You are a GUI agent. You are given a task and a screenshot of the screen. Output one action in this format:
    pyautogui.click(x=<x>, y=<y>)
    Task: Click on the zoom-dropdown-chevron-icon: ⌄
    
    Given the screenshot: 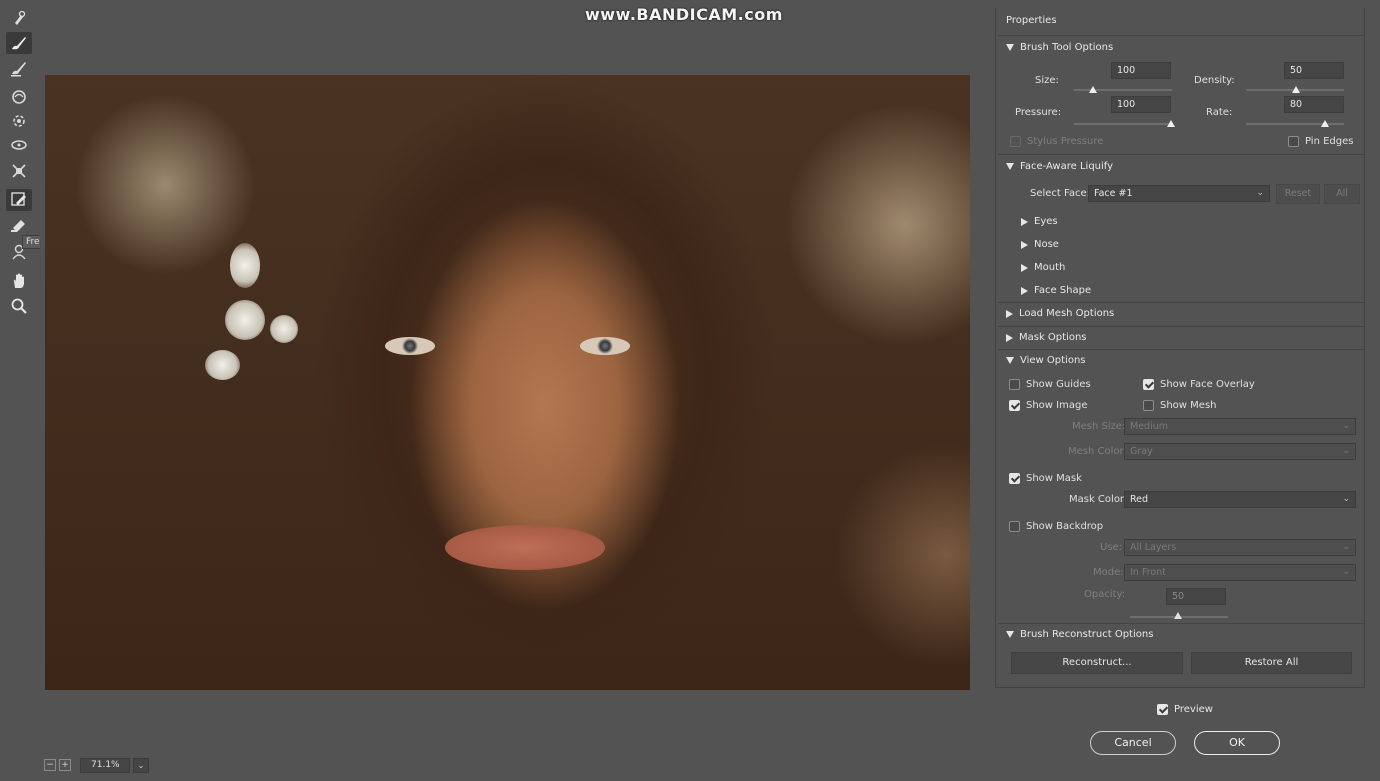 What is the action you would take?
    pyautogui.click(x=141, y=765)
    